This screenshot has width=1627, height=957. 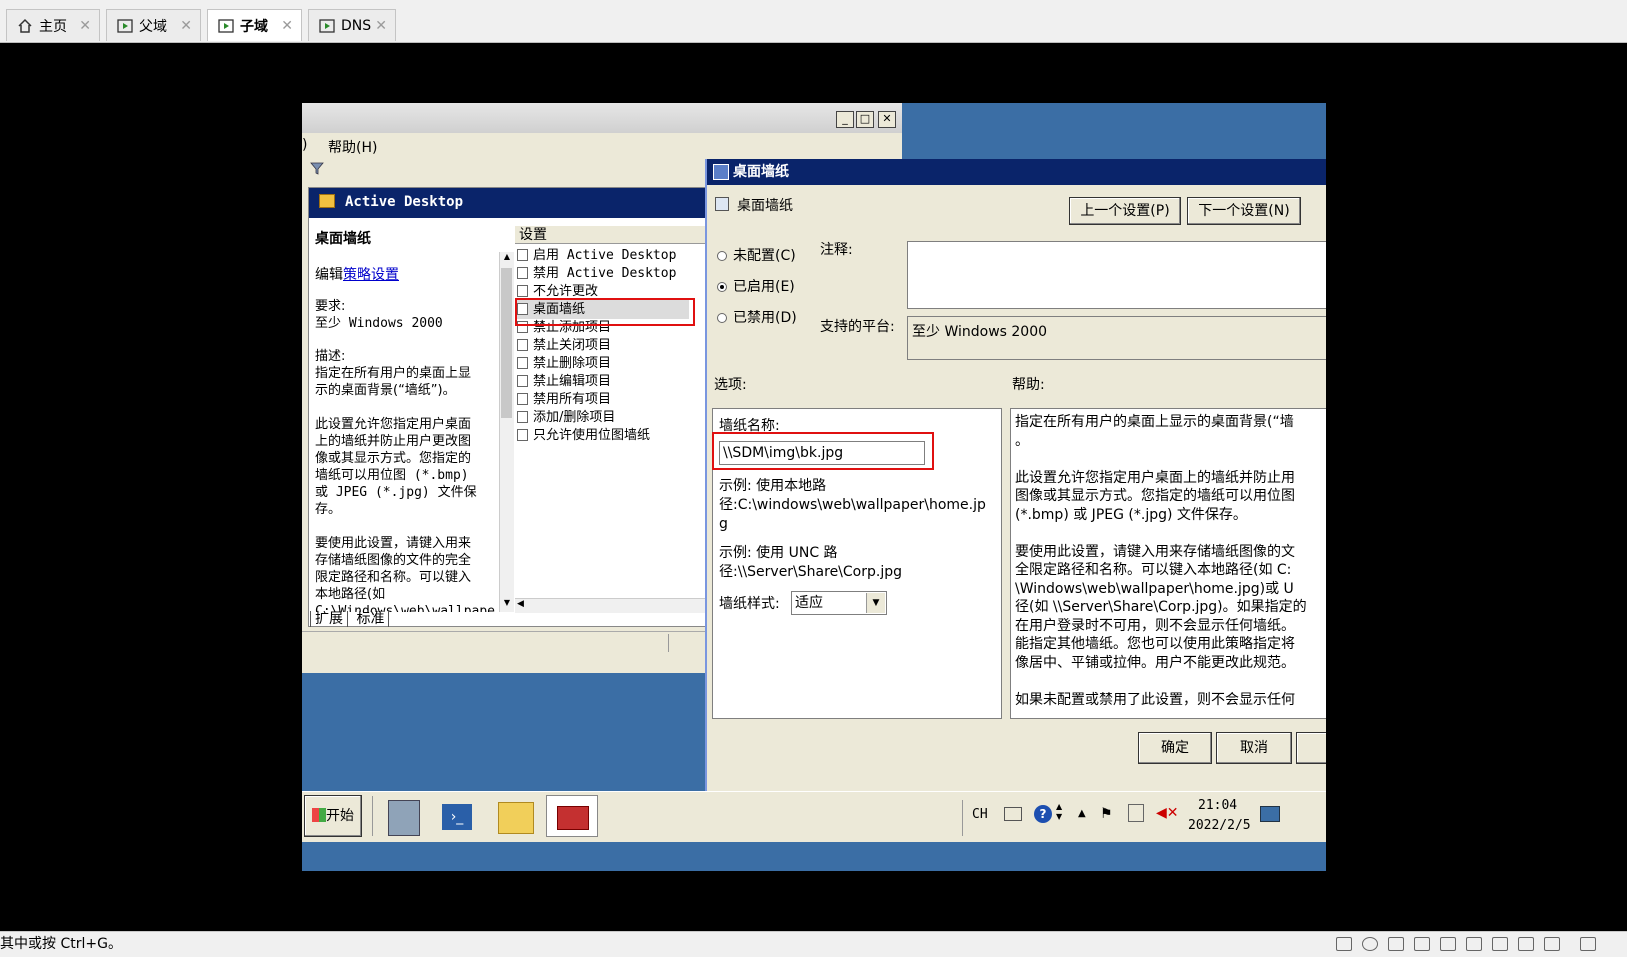 I want to click on show-desktop-icon, so click(x=1270, y=814).